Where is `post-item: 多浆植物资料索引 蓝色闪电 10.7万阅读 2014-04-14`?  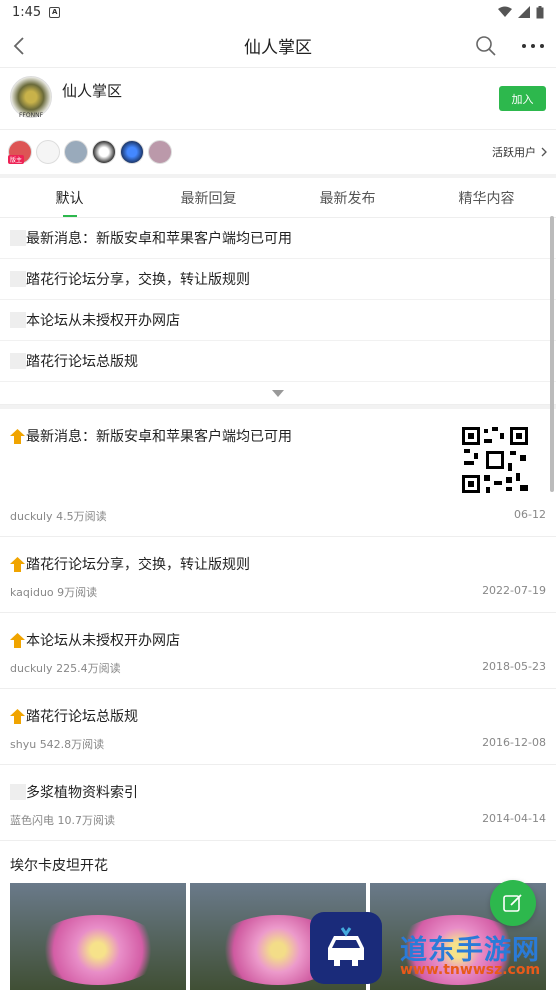 post-item: 多浆植物资料索引 蓝色闪电 10.7万阅读 2014-04-14 is located at coordinates (278, 803).